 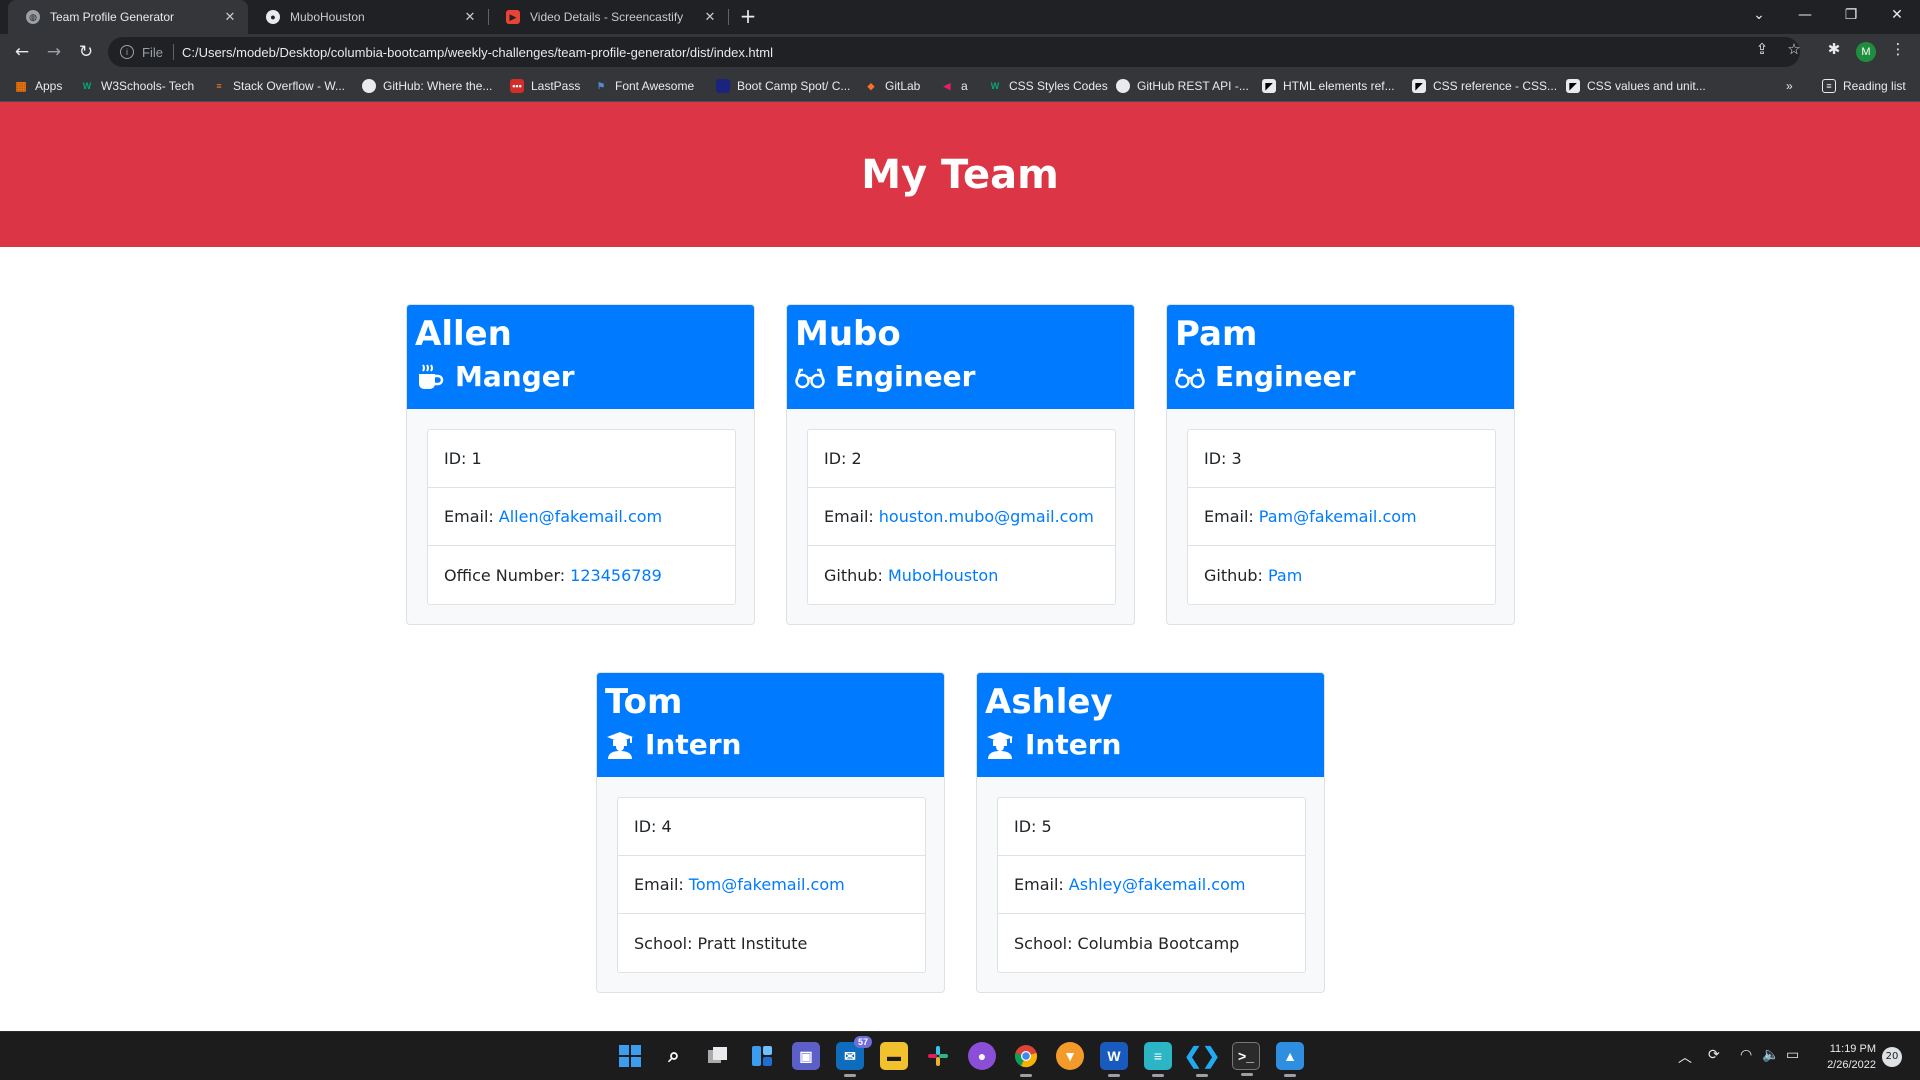 What do you see at coordinates (54, 52) in the screenshot?
I see `forward-arrow-icon: →` at bounding box center [54, 52].